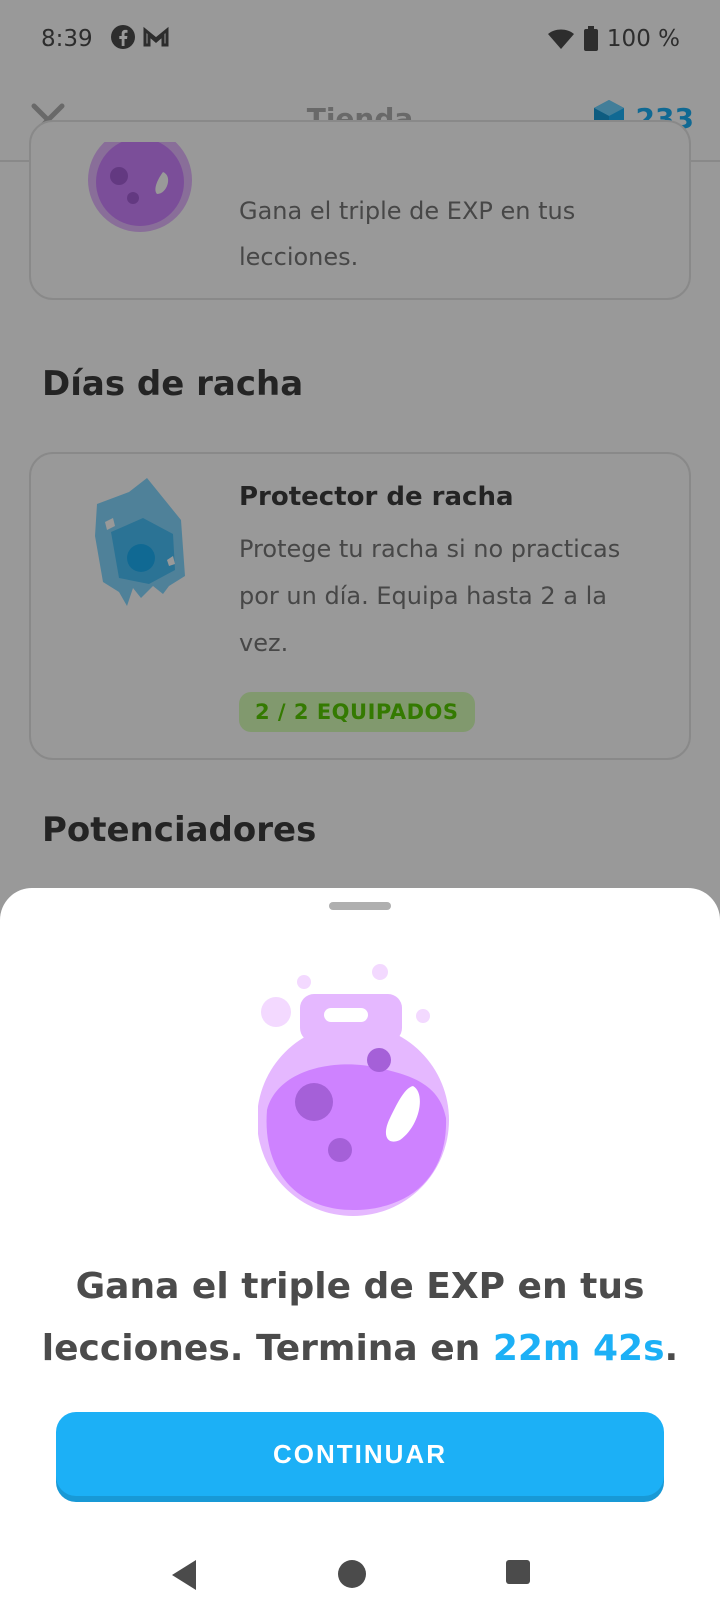  Describe the element at coordinates (183, 1575) in the screenshot. I see `back-icon` at that location.